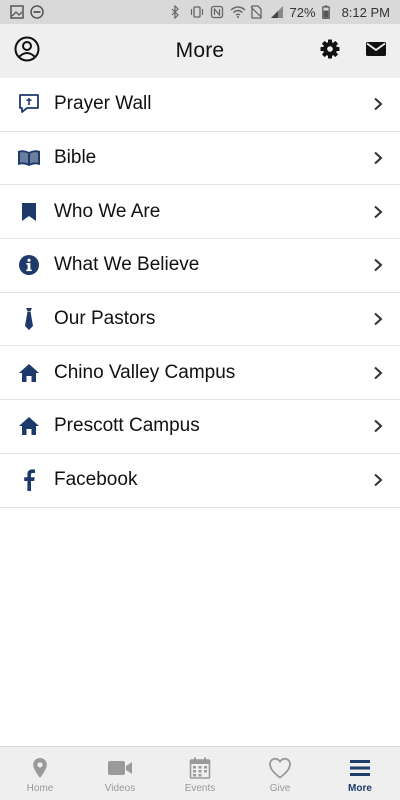 This screenshot has height=800, width=400. I want to click on menu-item-label: Chino Valley Campus, so click(145, 372).